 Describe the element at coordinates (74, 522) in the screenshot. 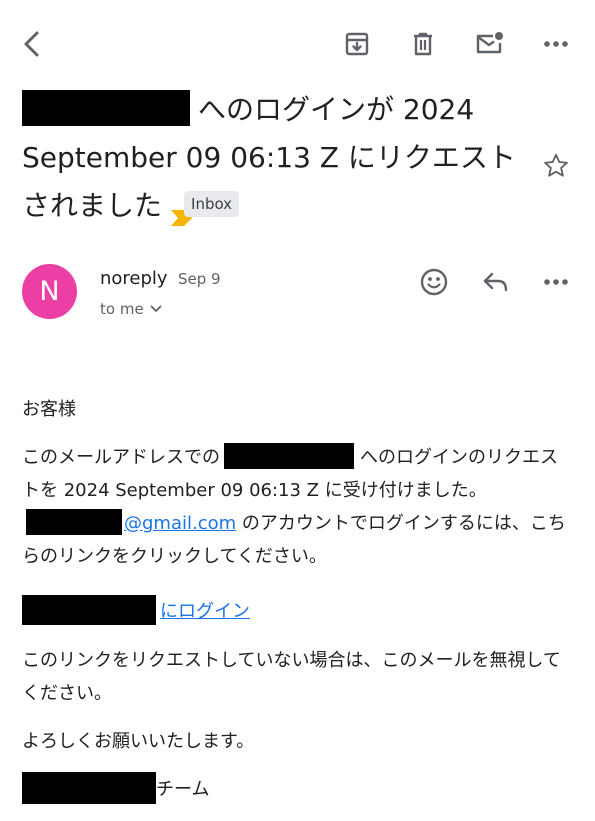

I see `redacted-username` at that location.